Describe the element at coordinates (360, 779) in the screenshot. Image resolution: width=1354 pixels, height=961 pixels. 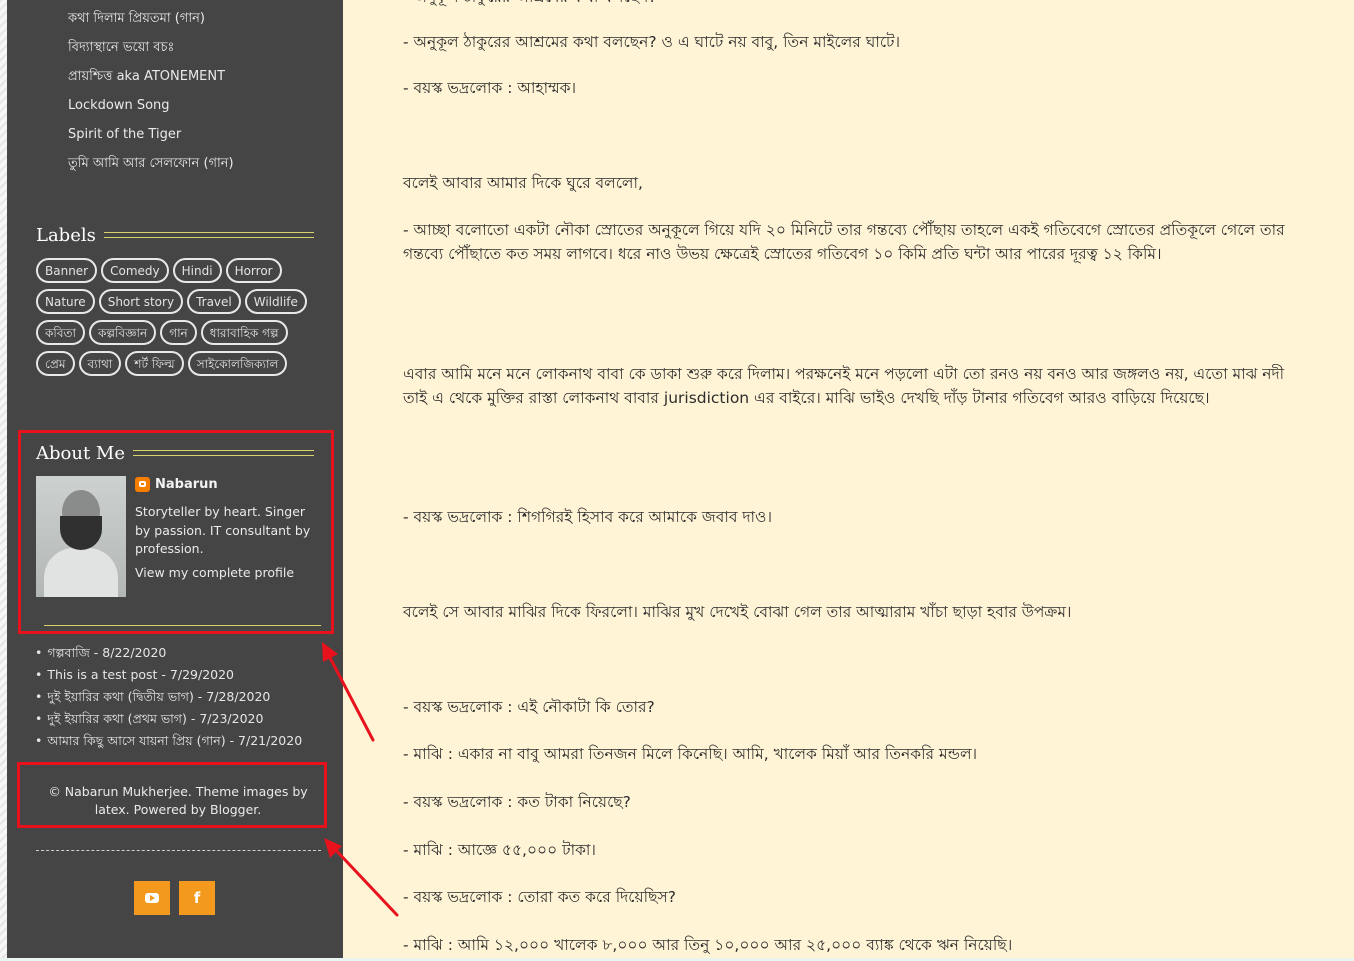
I see `annotation-arrows` at that location.